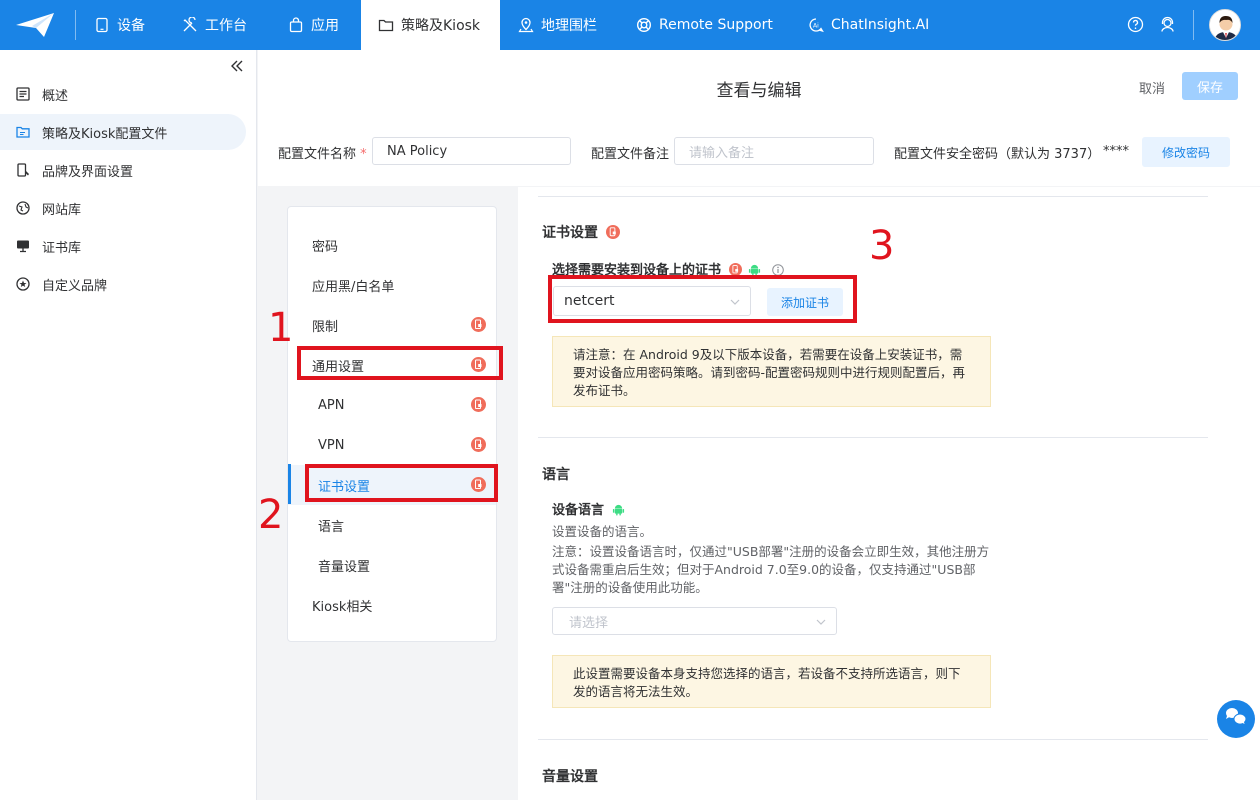 The width and height of the screenshot is (1260, 800). Describe the element at coordinates (23, 284) in the screenshot. I see `star-circle-icon` at that location.